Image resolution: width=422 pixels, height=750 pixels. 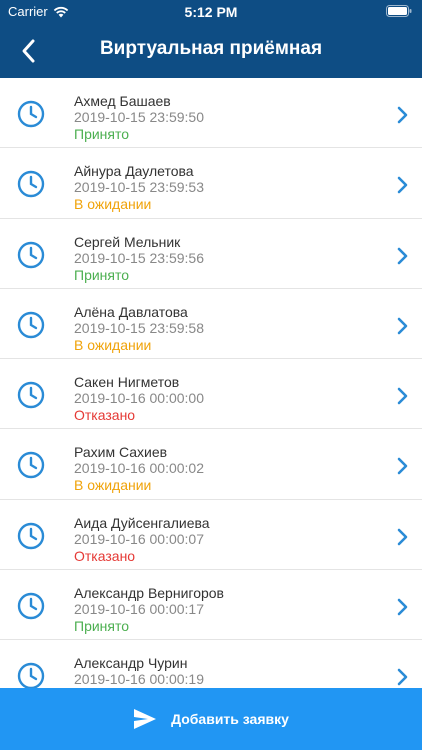 What do you see at coordinates (142, 522) in the screenshot?
I see `request-name: Аида Дуйсенгалиева` at bounding box center [142, 522].